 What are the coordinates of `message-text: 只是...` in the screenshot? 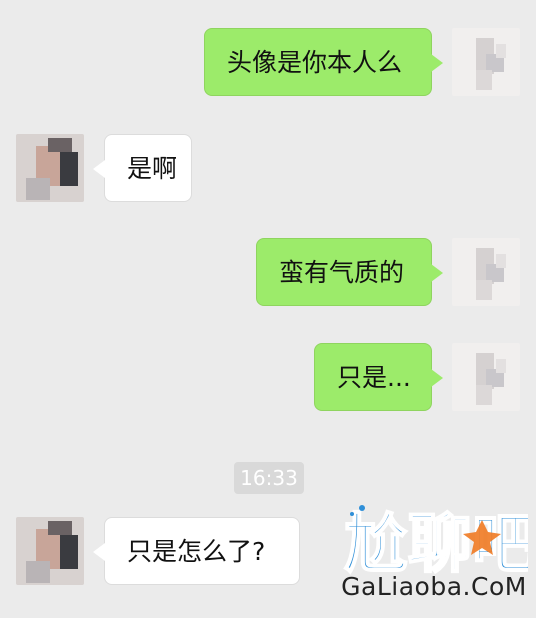 It's located at (374, 377).